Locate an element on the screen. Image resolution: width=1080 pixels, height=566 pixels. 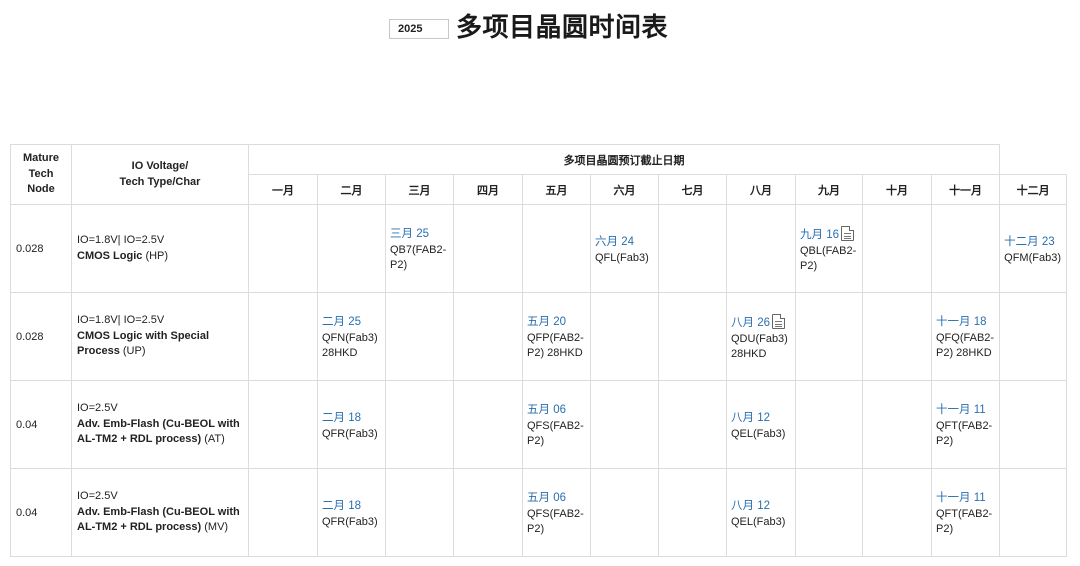
schedule-cell: 二月 25 QFN(Fab3) 28HKD is located at coordinates (351, 336).